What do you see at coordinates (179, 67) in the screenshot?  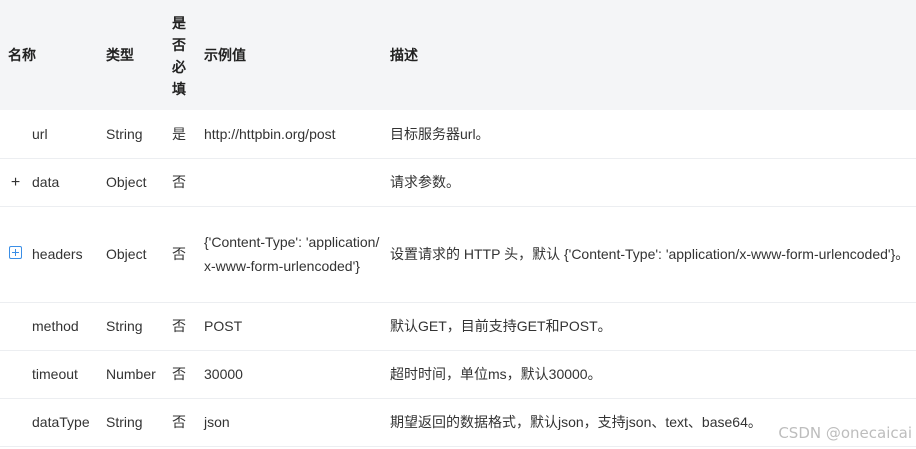 I see `header-required-char: 必` at bounding box center [179, 67].